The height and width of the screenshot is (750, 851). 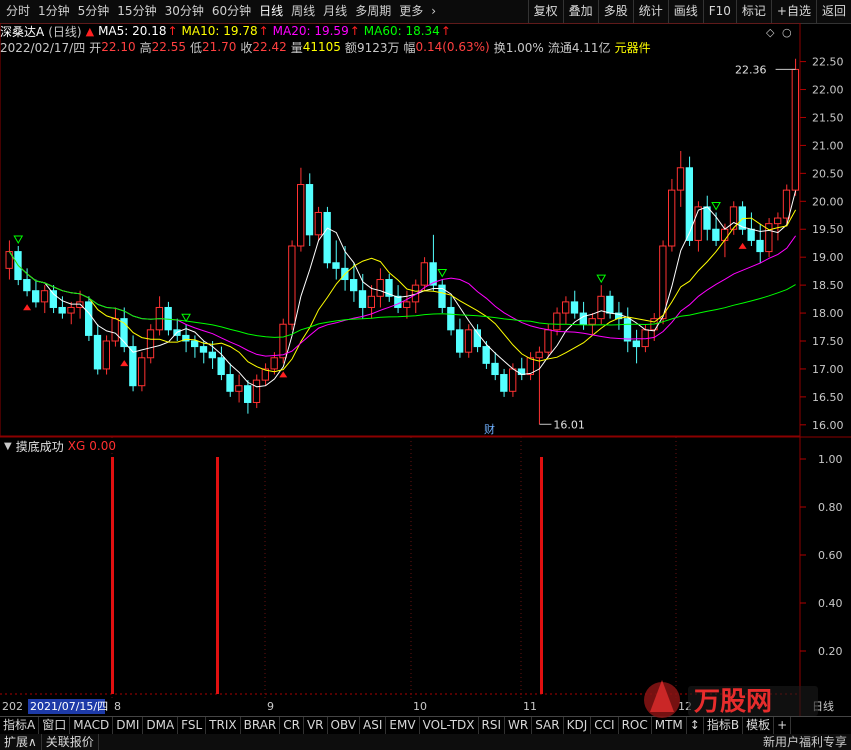 I want to click on toolbar-button-4: 画线, so click(x=685, y=11).